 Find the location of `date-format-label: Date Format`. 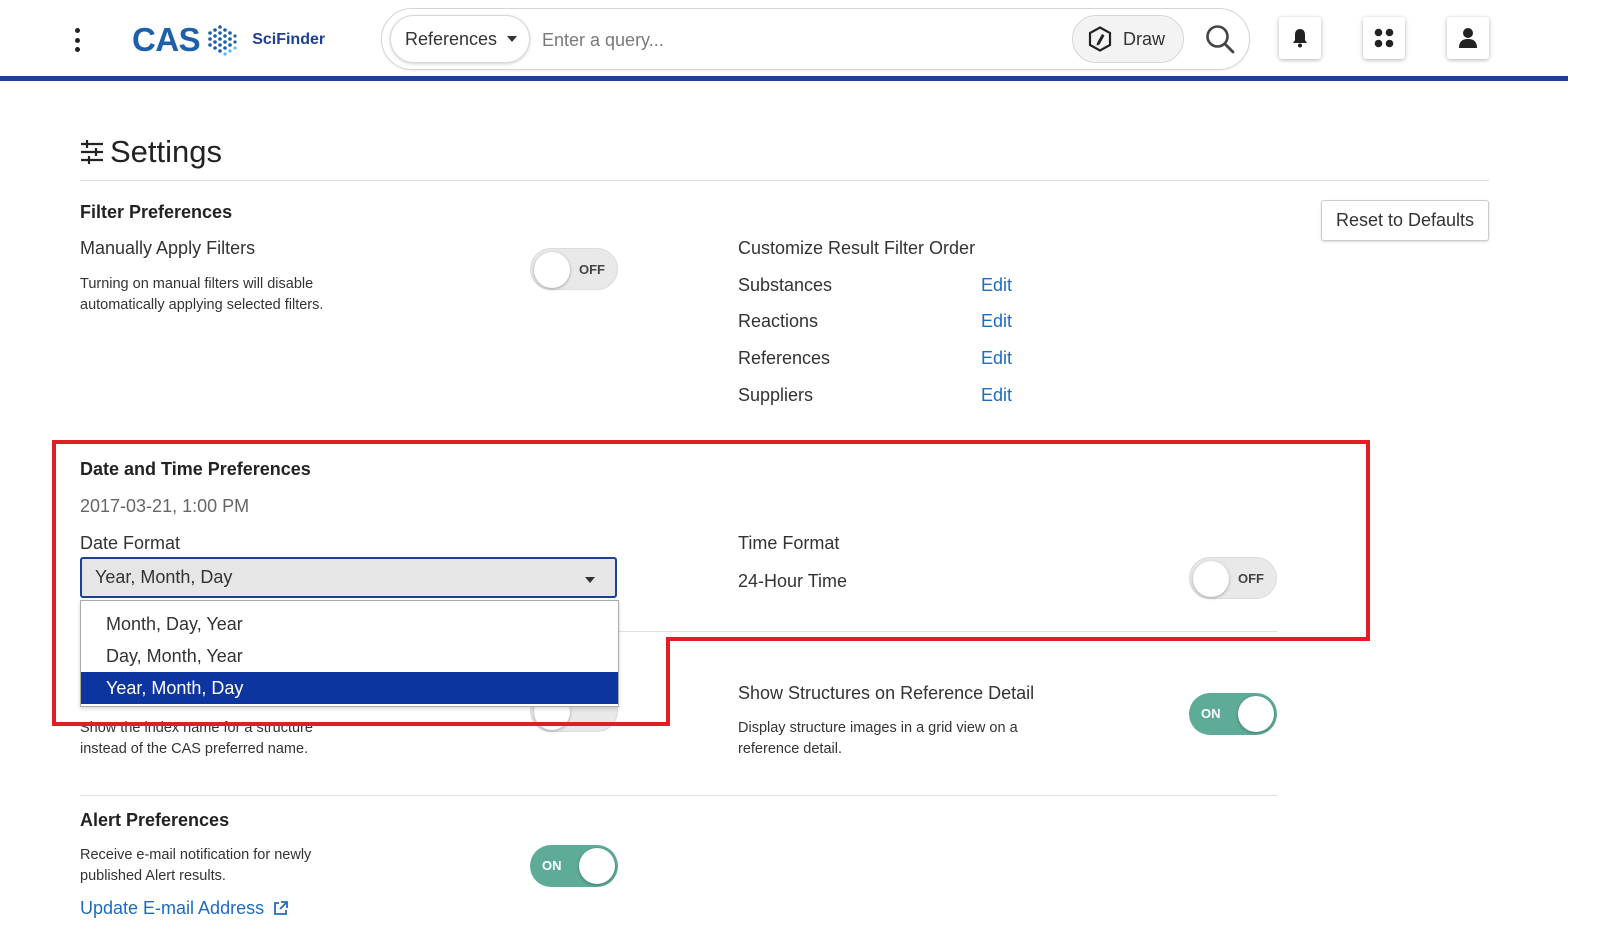

date-format-label: Date Format is located at coordinates (130, 543).